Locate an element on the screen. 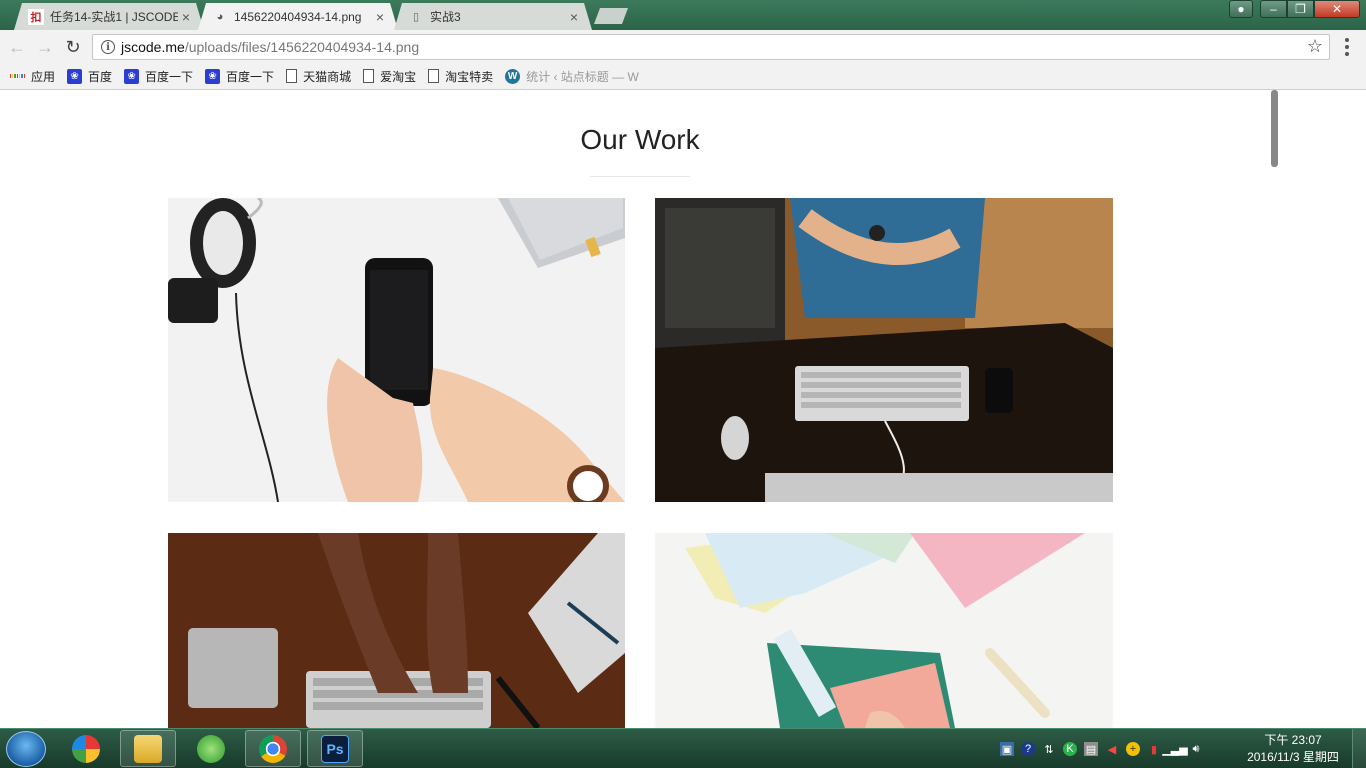 This screenshot has width=1366, height=768. bookmark-label: 爱淘宝 is located at coordinates (398, 76).